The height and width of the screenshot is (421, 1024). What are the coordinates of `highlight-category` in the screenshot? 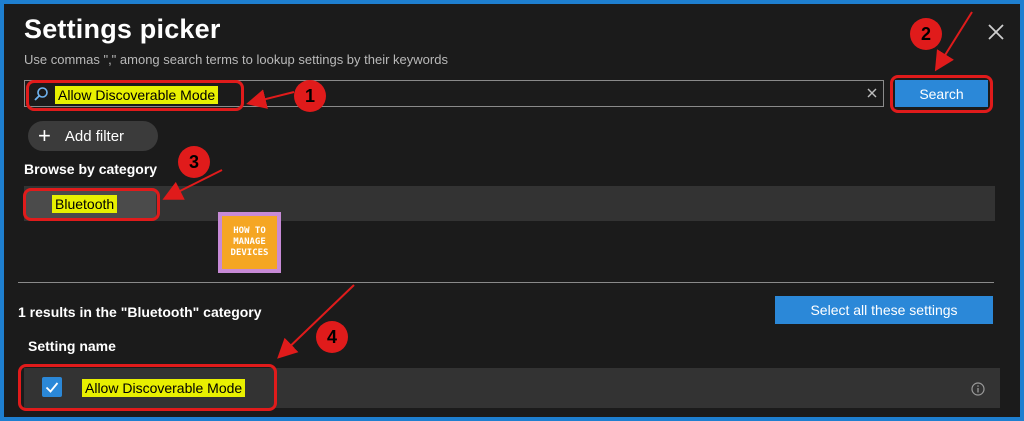 It's located at (91, 204).